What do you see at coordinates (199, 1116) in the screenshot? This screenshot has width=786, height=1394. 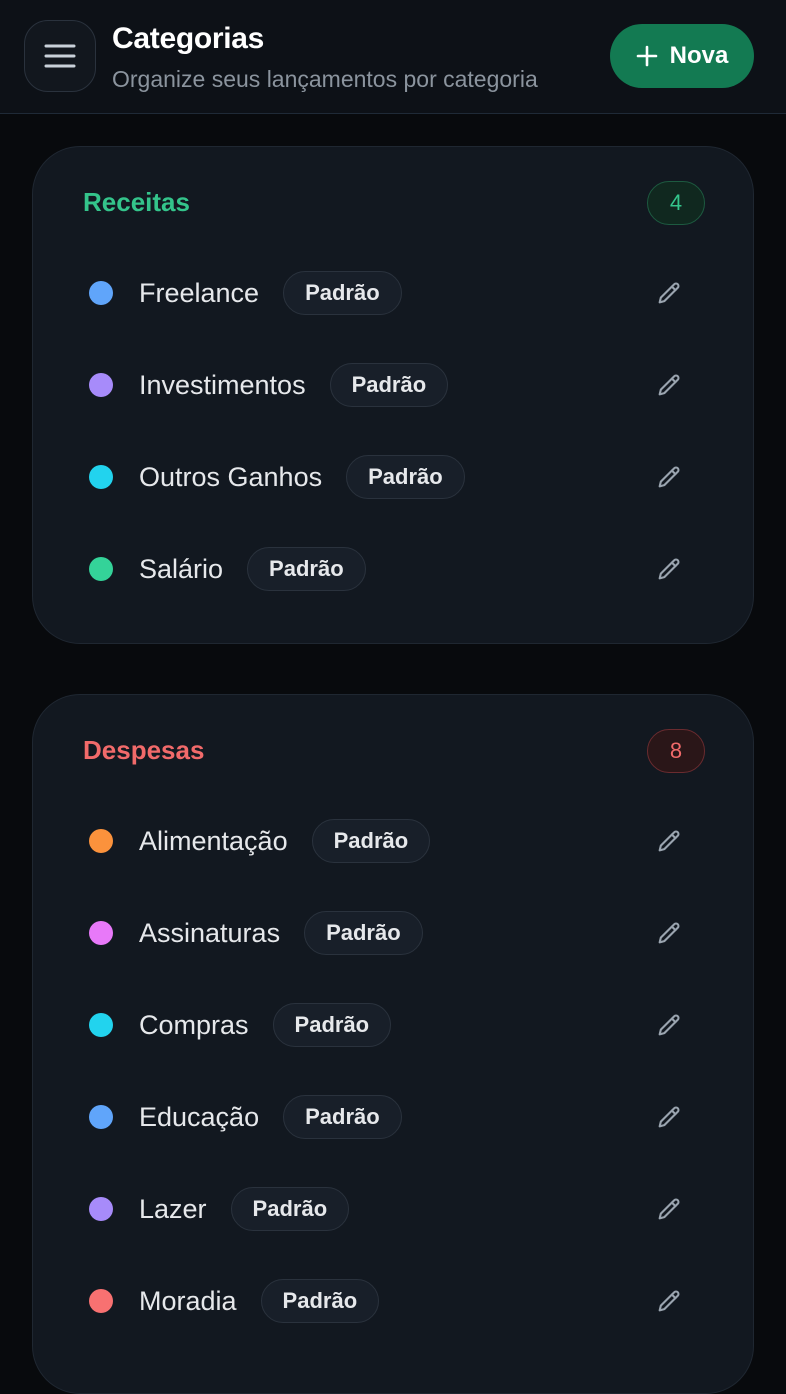 I see `category-name: Educação` at bounding box center [199, 1116].